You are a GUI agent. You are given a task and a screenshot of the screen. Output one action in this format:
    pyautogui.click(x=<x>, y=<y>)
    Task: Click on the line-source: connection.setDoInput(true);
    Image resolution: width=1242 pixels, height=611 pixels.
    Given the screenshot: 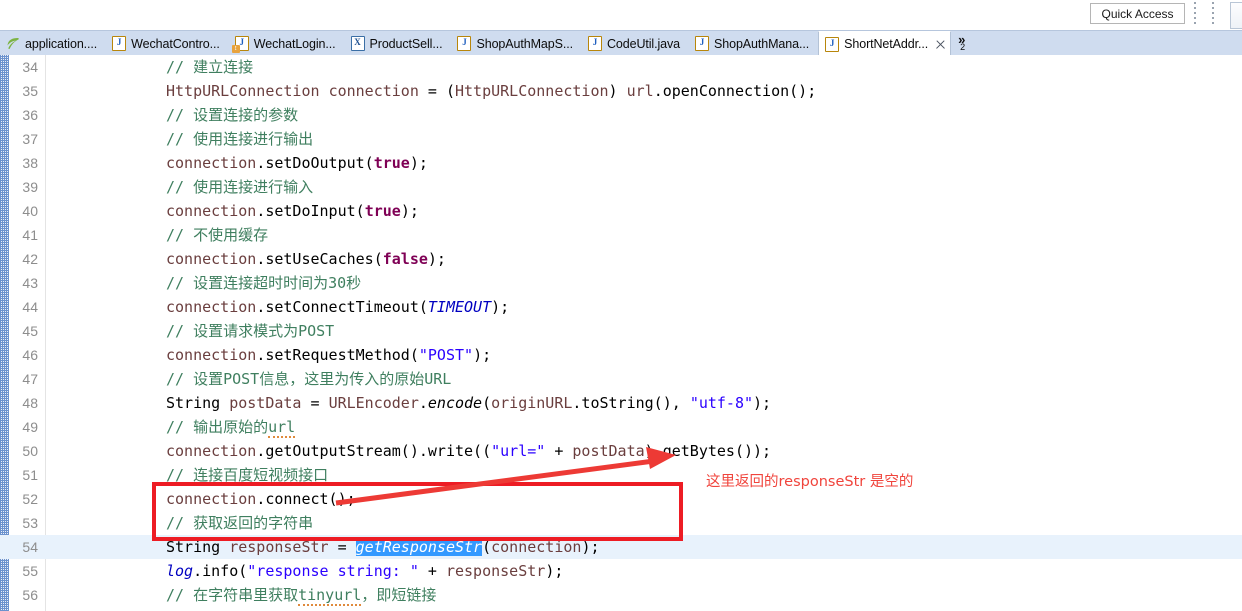 What is the action you would take?
    pyautogui.click(x=292, y=211)
    